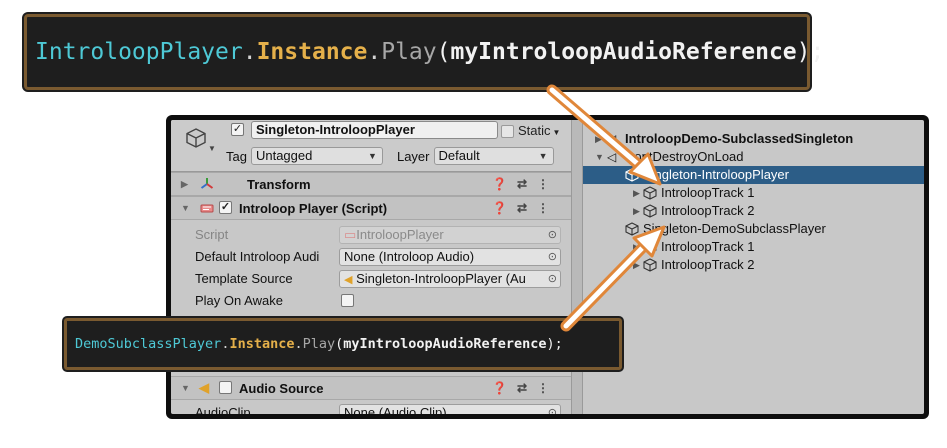  What do you see at coordinates (374, 130) in the screenshot?
I see `gameobject-name-field: Singleton-IntroloopPlayer` at bounding box center [374, 130].